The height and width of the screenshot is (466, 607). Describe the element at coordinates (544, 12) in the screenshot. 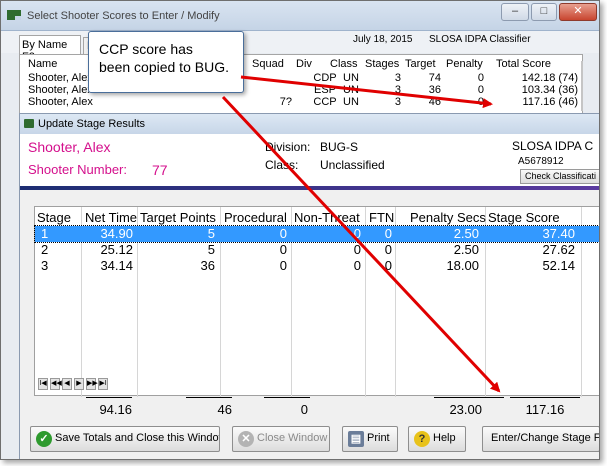

I see `maximize-button: □` at that location.